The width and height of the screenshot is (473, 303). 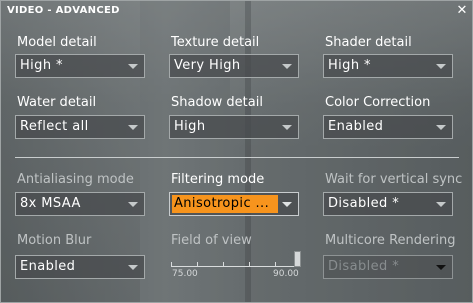 What do you see at coordinates (394, 179) in the screenshot?
I see `wait-vsync-label: Wait for vertical sync` at bounding box center [394, 179].